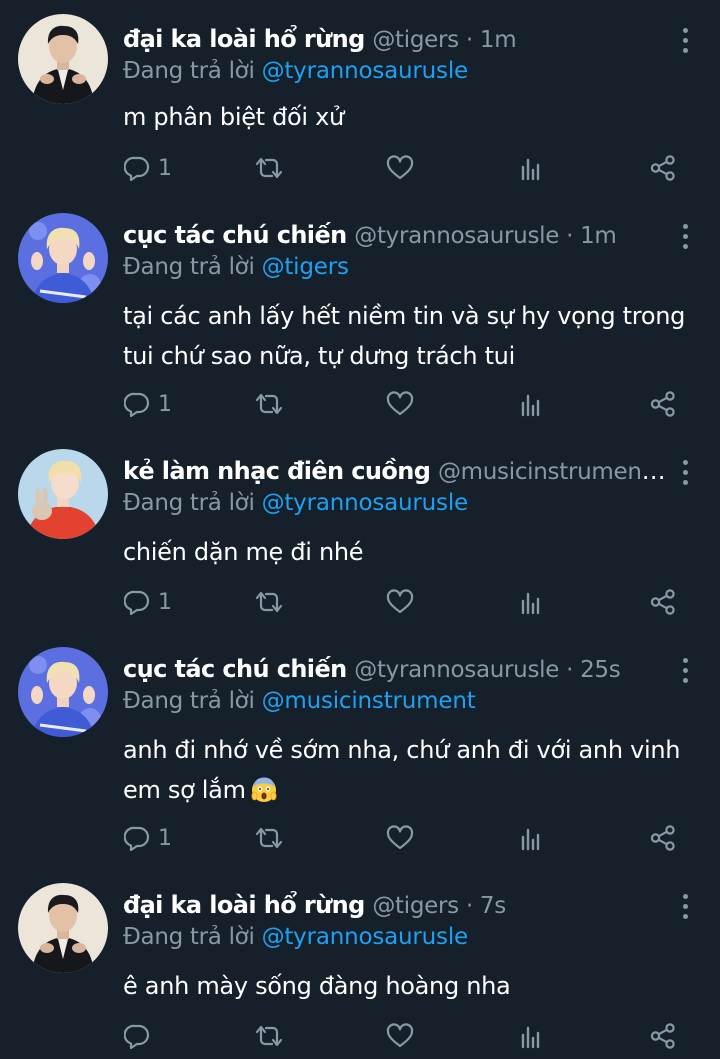  Describe the element at coordinates (305, 267) in the screenshot. I see `replying-handle-link: @tigers` at that location.